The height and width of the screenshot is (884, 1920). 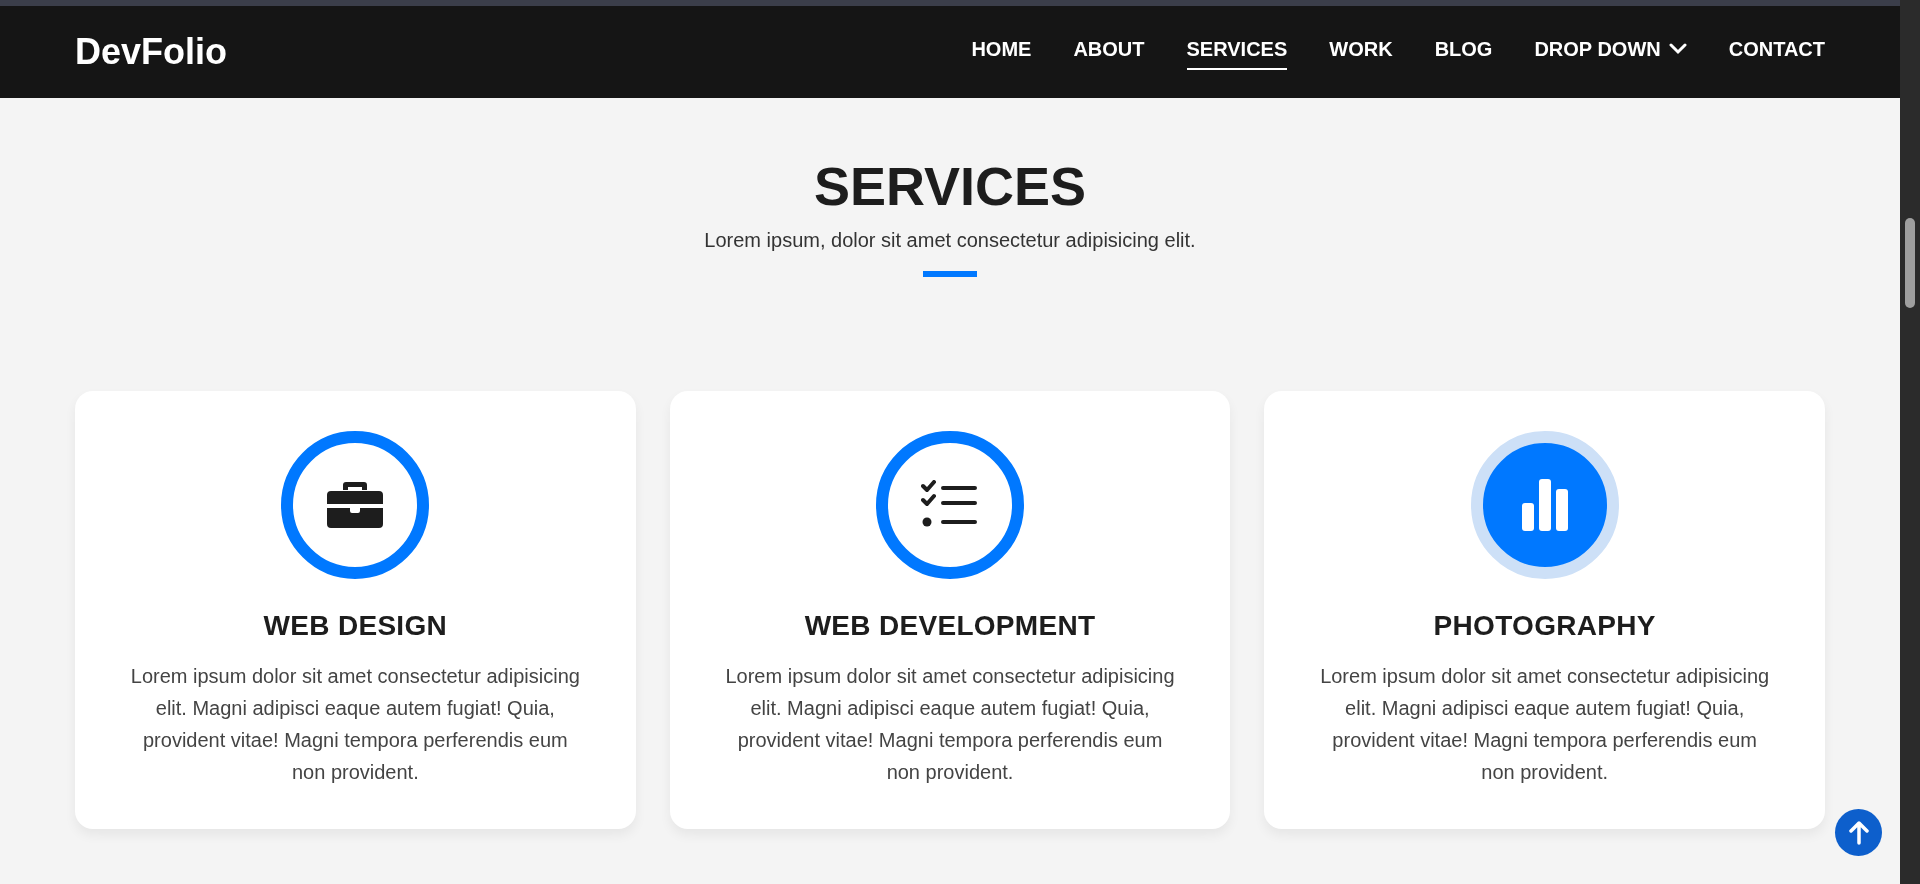 I want to click on section-title: SERVICES, so click(x=950, y=186).